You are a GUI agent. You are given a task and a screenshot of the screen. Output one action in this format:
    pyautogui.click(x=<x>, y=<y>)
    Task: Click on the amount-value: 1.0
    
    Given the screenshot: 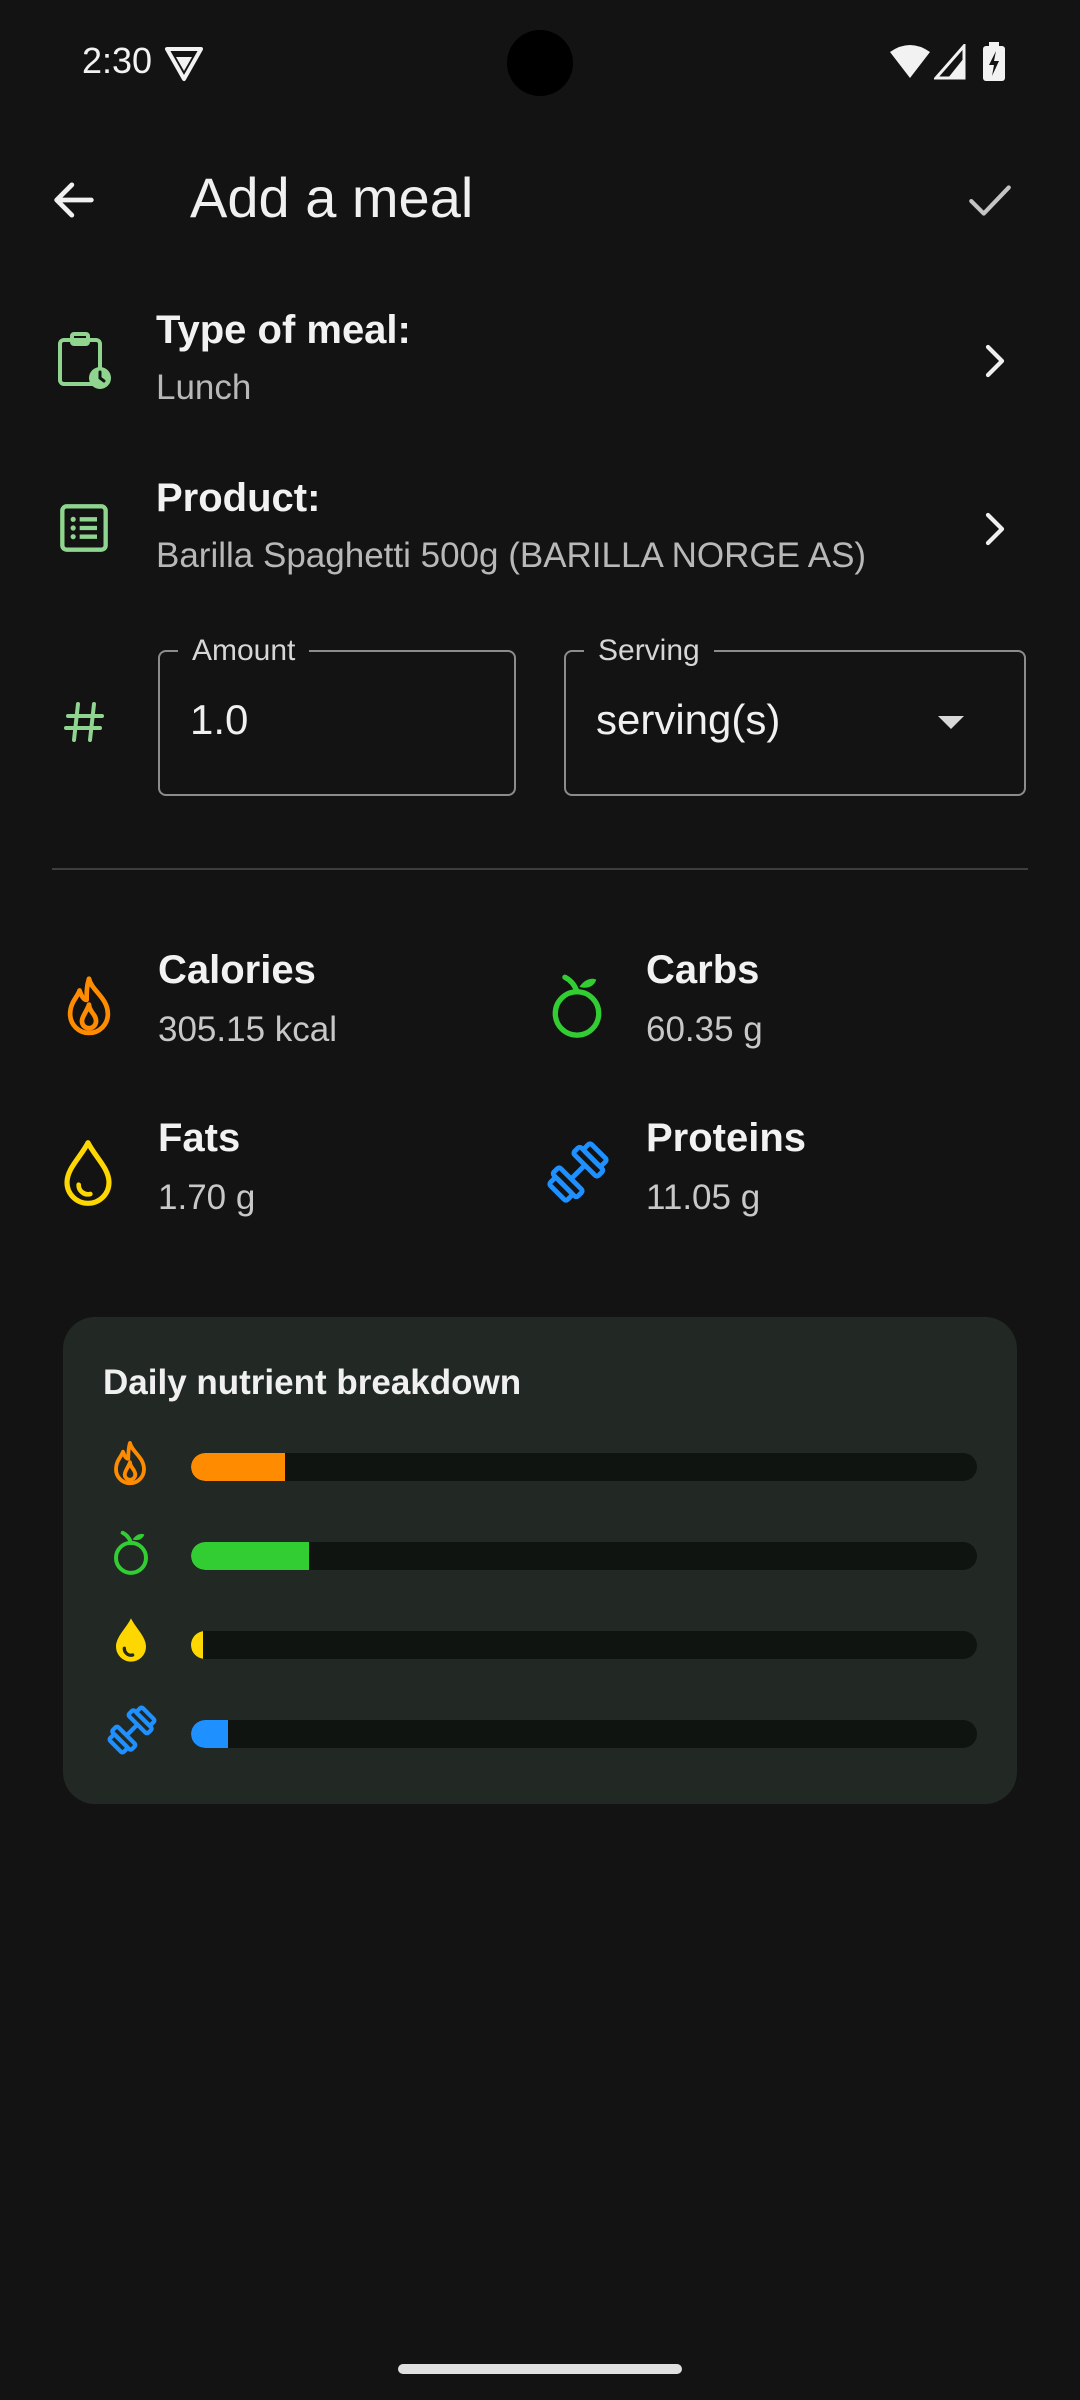 What is the action you would take?
    pyautogui.click(x=219, y=720)
    